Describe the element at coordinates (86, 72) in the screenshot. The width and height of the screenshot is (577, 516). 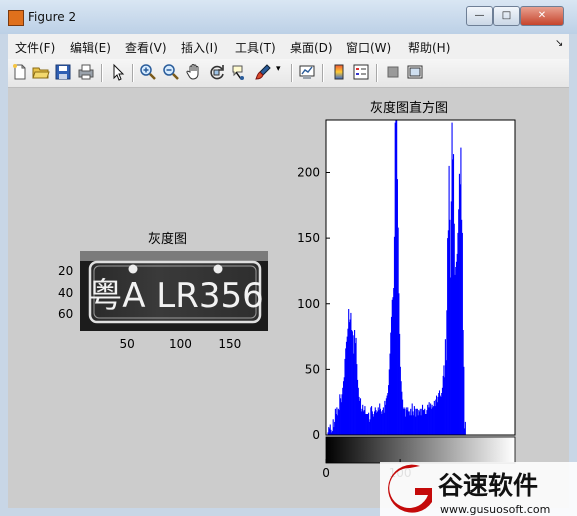
I see `print-icon` at that location.